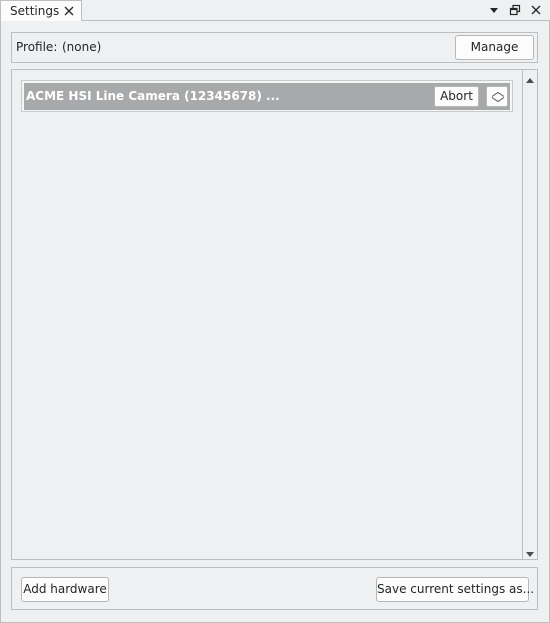 The height and width of the screenshot is (623, 550). Describe the element at coordinates (515, 10) in the screenshot. I see `float-window-icon` at that location.